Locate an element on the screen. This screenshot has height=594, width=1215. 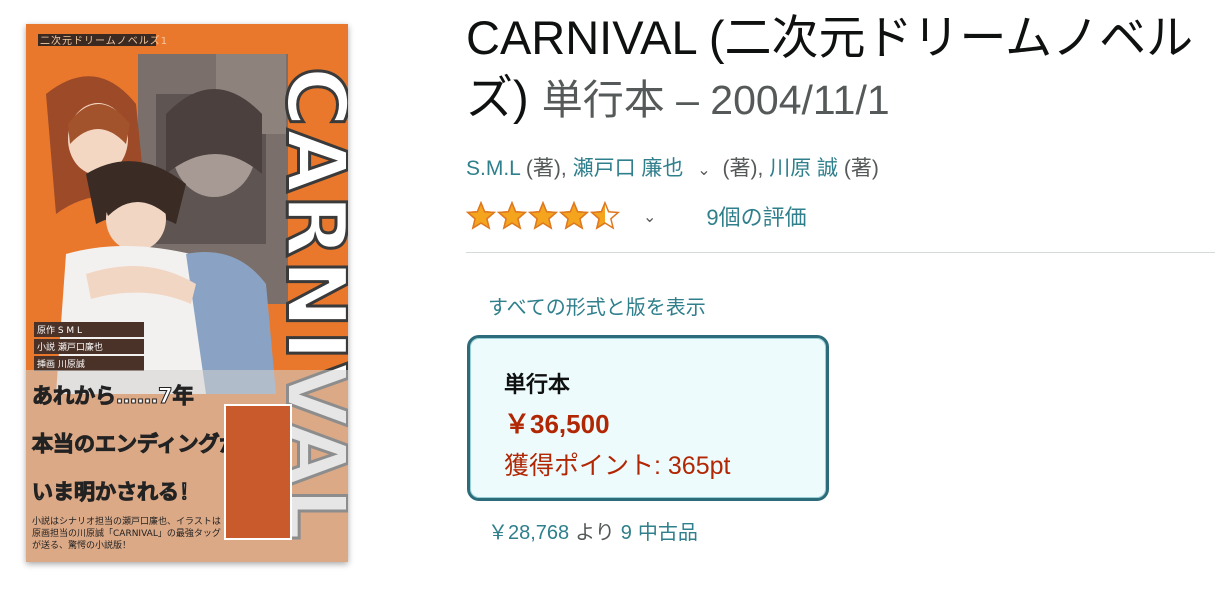
cover-inset-illustration is located at coordinates (258, 472).